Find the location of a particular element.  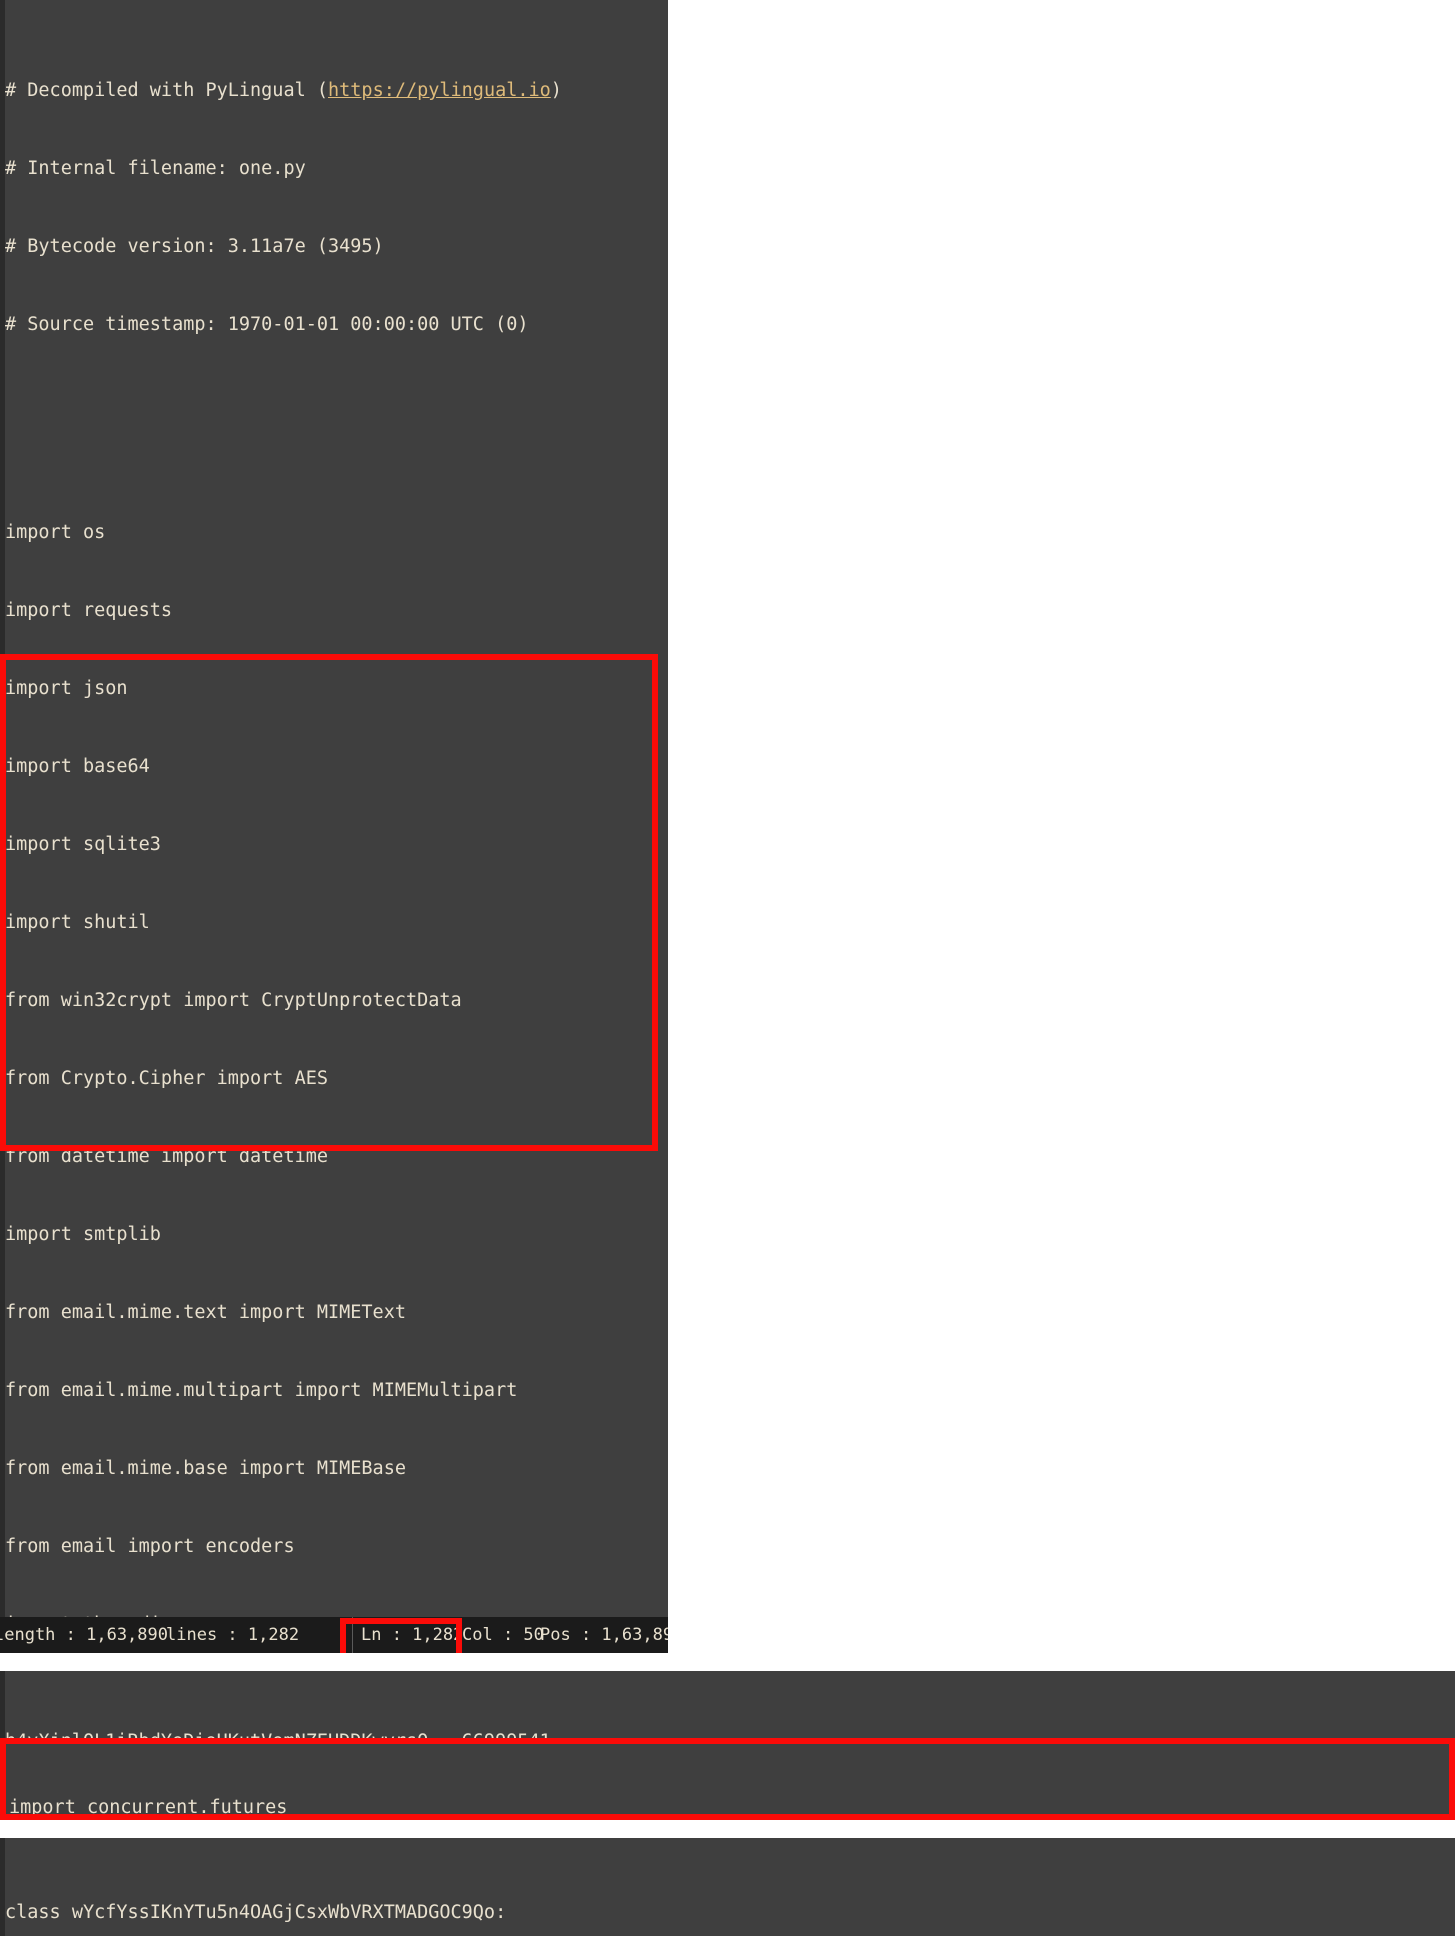

status-column-number: Col : 50 is located at coordinates (503, 1635).